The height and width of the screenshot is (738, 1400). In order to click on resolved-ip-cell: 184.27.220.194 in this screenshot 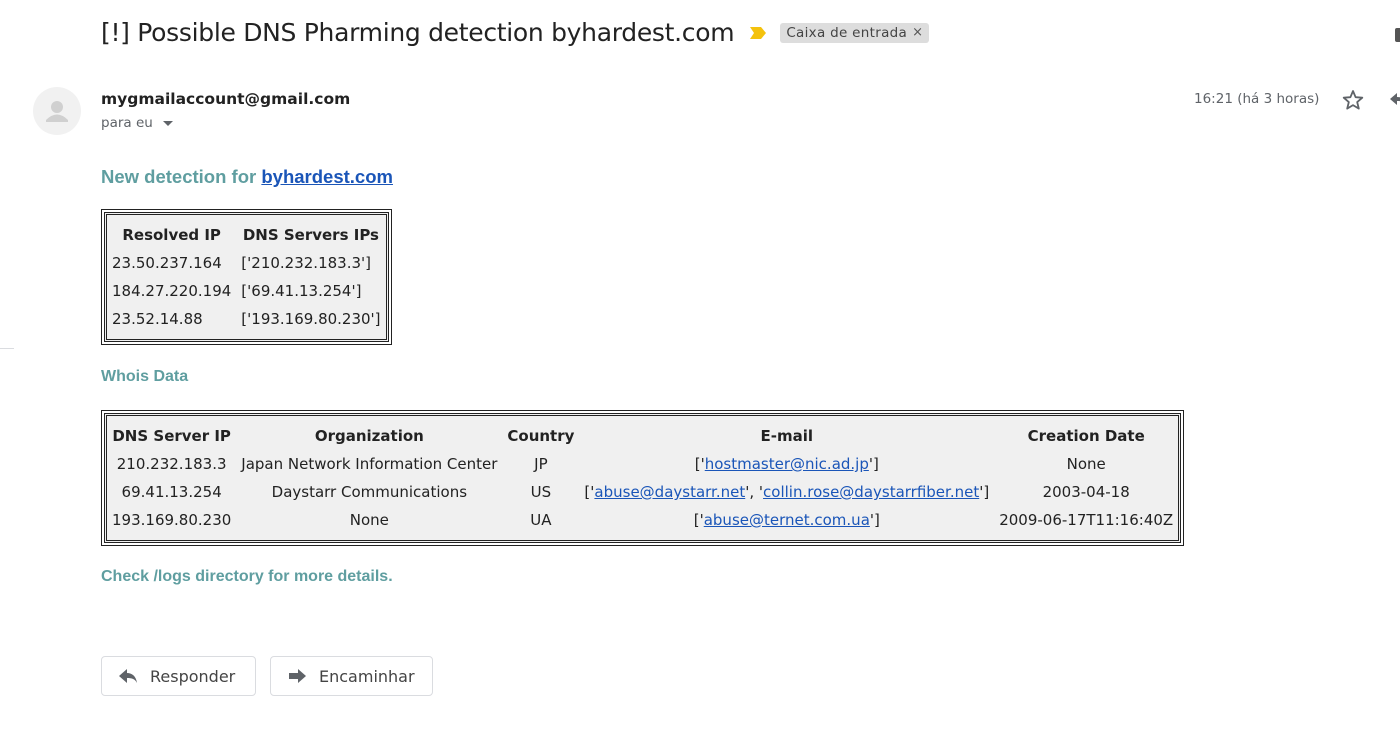, I will do `click(172, 291)`.